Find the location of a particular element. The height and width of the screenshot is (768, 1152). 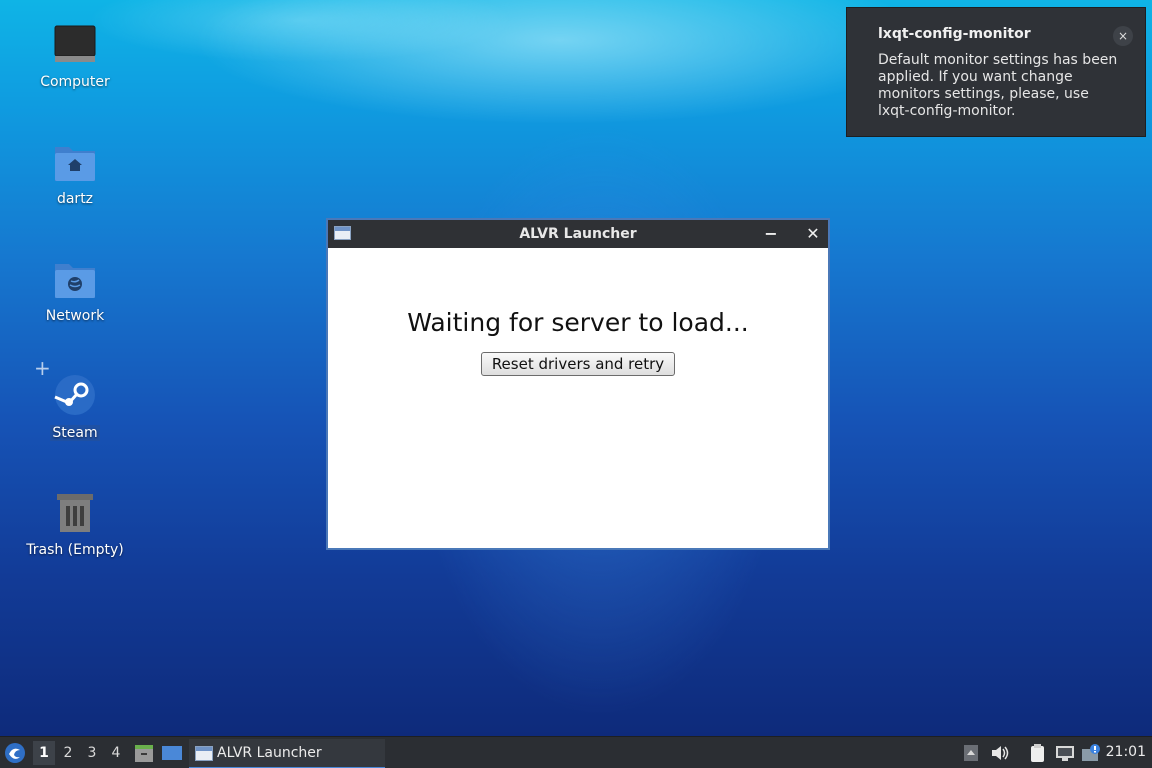

network-folder-icon is located at coordinates (75, 280).